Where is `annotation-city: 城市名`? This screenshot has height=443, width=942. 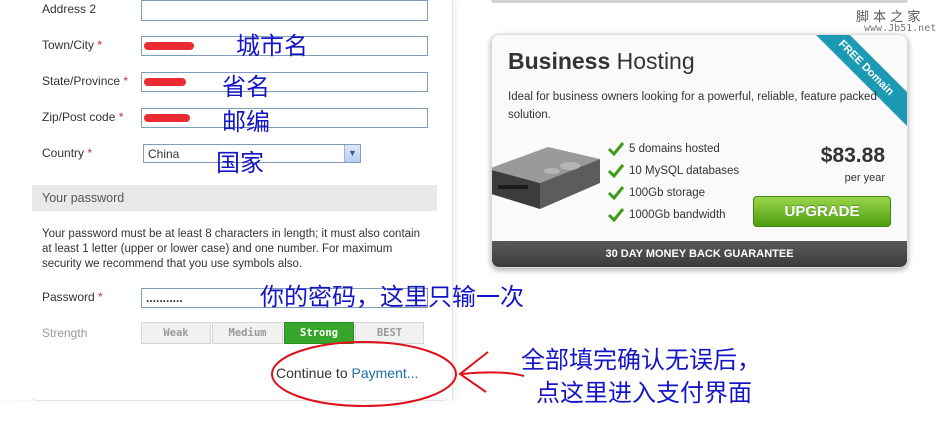
annotation-city: 城市名 is located at coordinates (272, 46).